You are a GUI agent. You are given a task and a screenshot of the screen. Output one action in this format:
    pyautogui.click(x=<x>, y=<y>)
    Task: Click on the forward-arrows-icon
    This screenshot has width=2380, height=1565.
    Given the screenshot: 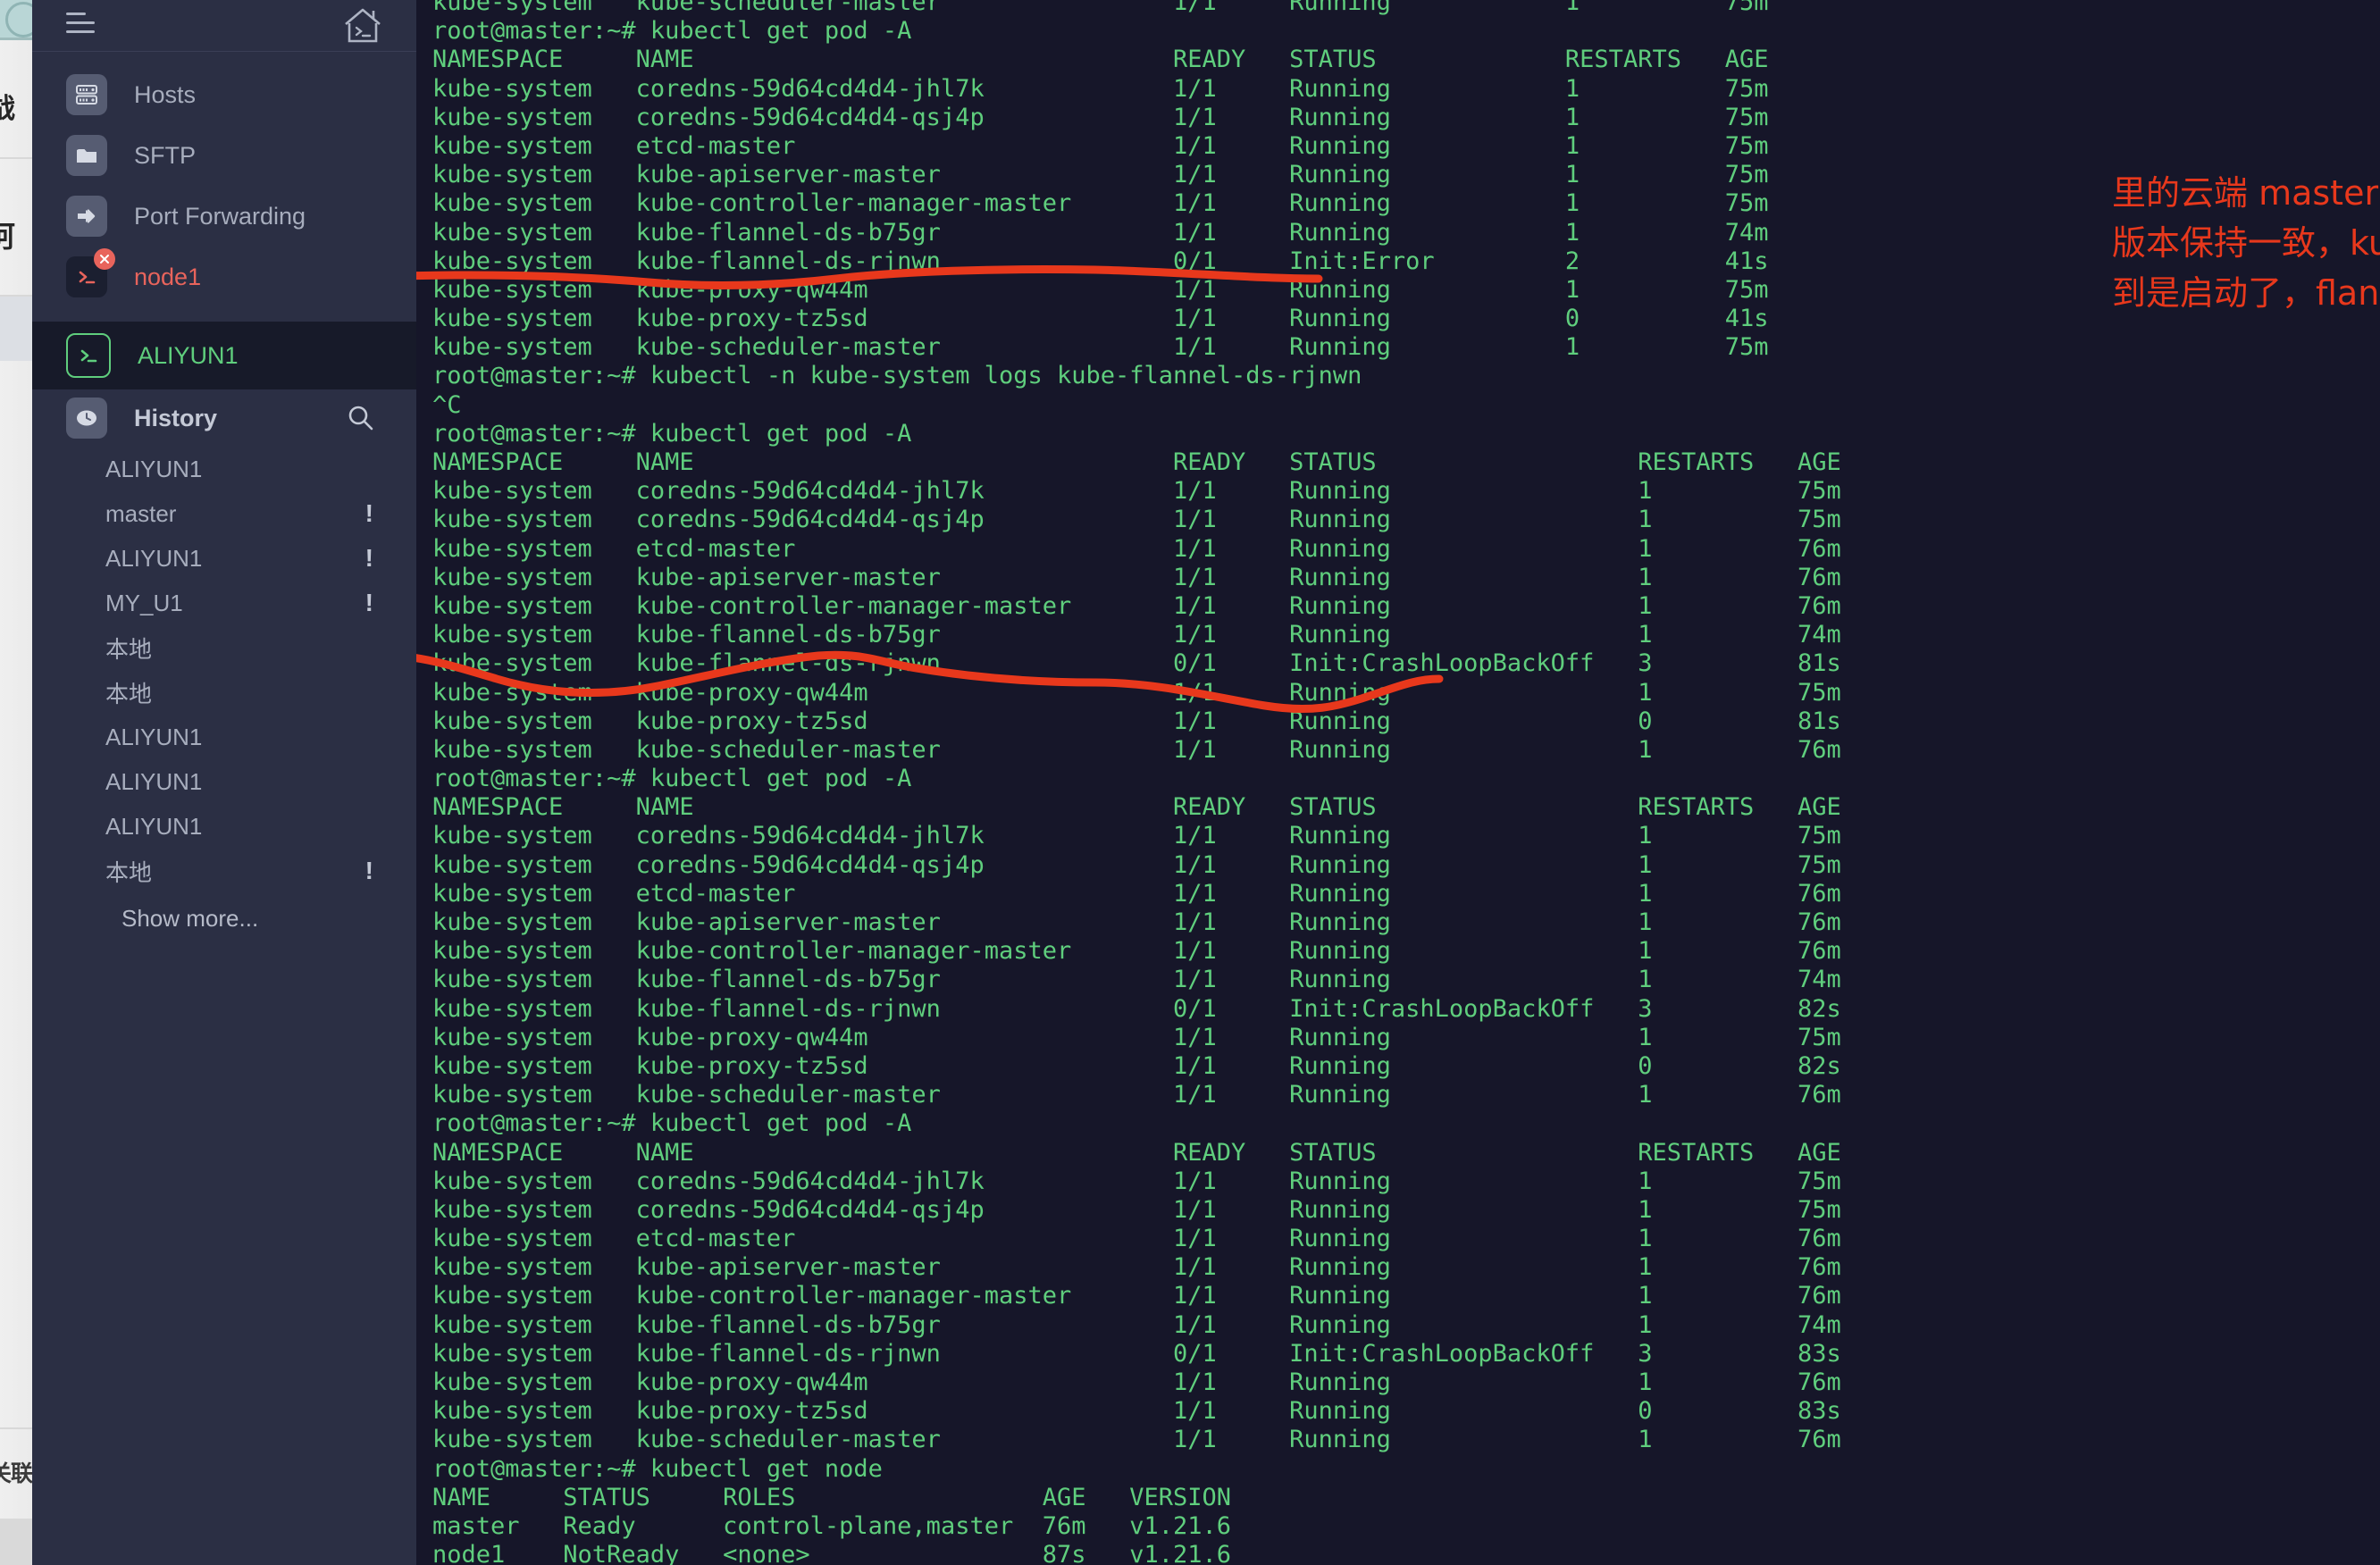 What is the action you would take?
    pyautogui.click(x=87, y=216)
    